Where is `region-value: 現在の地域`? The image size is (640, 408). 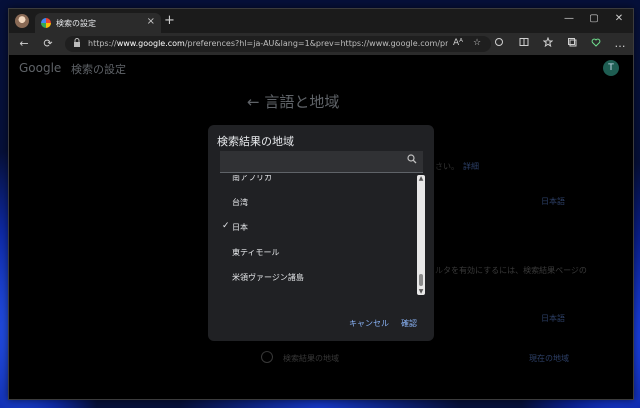 region-value: 現在の地域 is located at coordinates (549, 358).